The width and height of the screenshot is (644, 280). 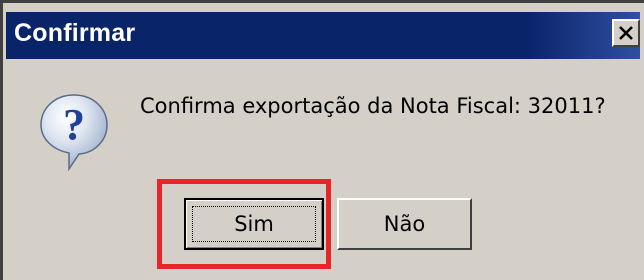 I want to click on question-icon: ?, so click(x=74, y=132).